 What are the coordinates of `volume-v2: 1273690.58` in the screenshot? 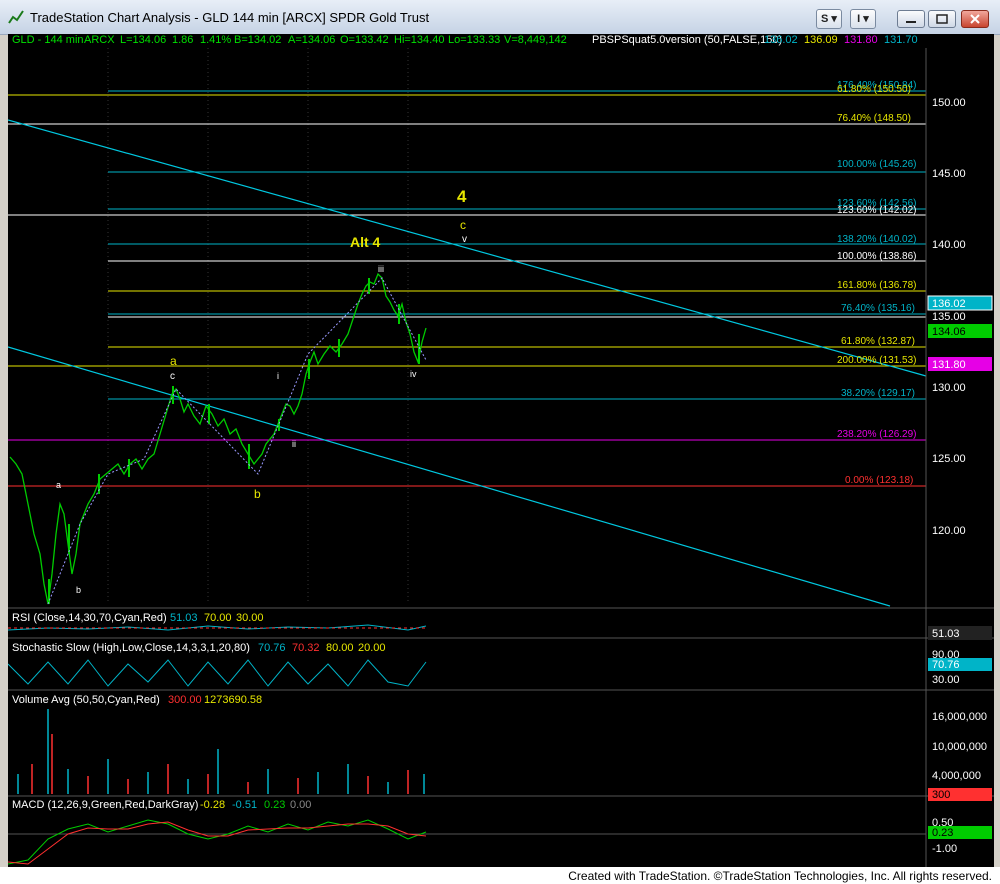 It's located at (233, 700).